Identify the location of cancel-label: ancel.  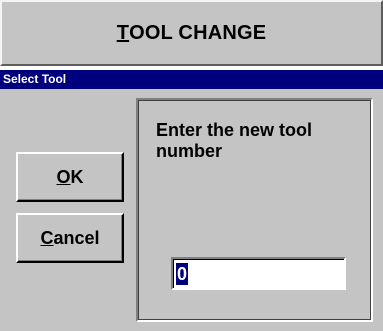
(76, 237).